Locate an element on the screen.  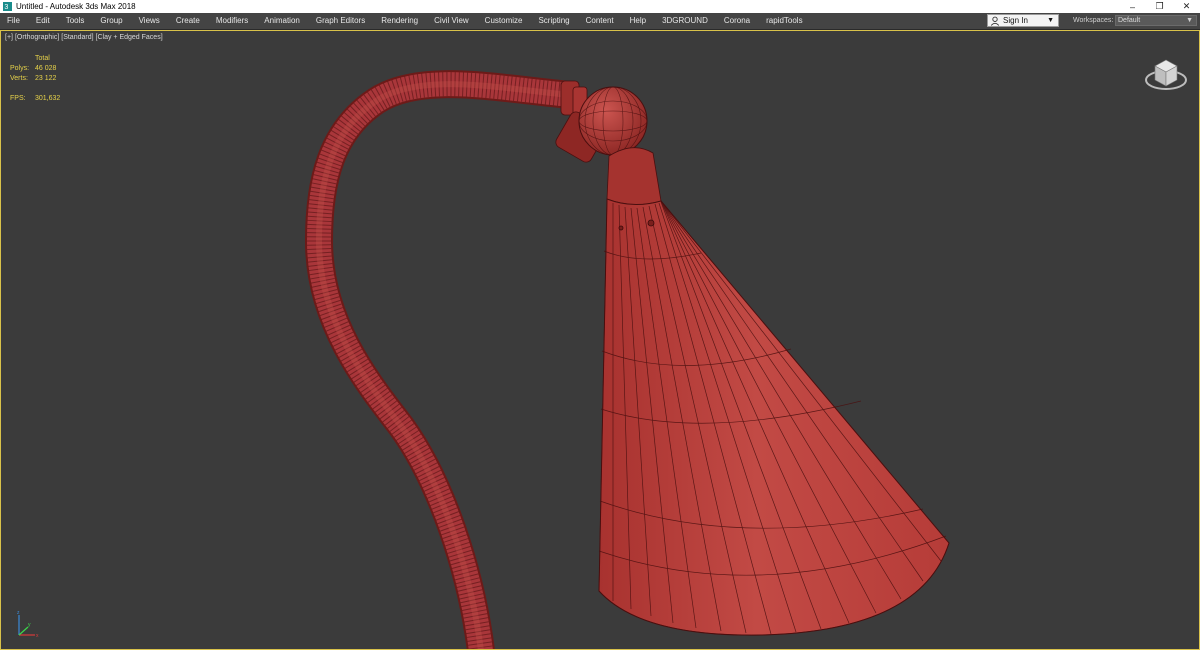
svg-text: 3 is located at coordinates (6, 6).